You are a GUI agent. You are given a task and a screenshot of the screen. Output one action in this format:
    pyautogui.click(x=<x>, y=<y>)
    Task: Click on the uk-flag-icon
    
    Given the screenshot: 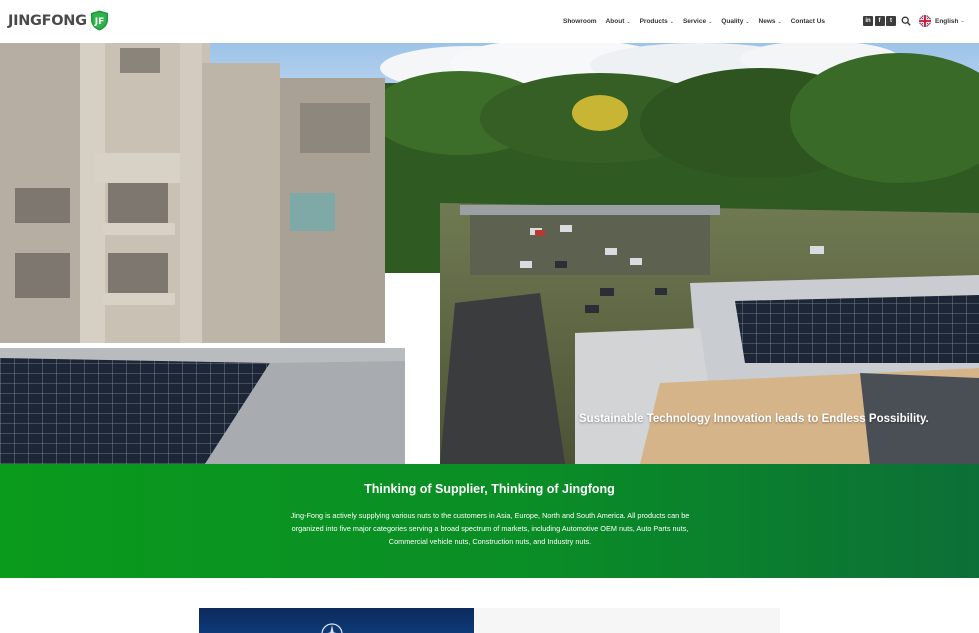 What is the action you would take?
    pyautogui.click(x=925, y=21)
    